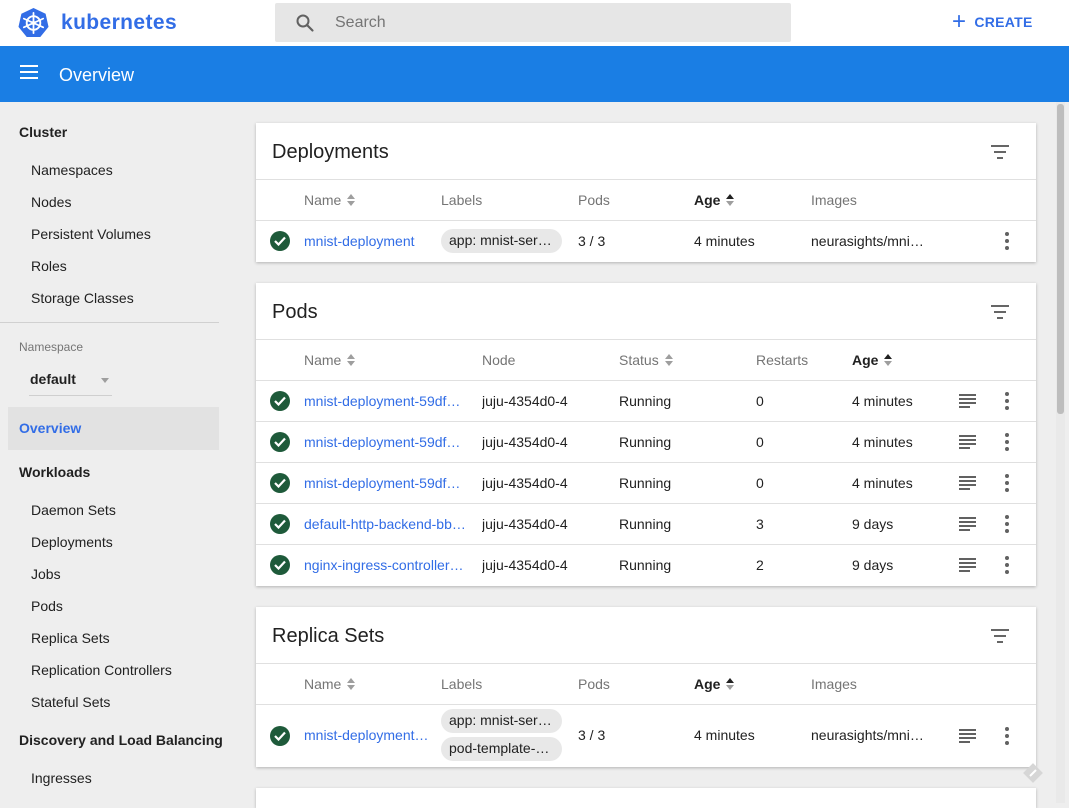 The image size is (1069, 808). Describe the element at coordinates (499, 360) in the screenshot. I see `column-header-node: Node` at that location.